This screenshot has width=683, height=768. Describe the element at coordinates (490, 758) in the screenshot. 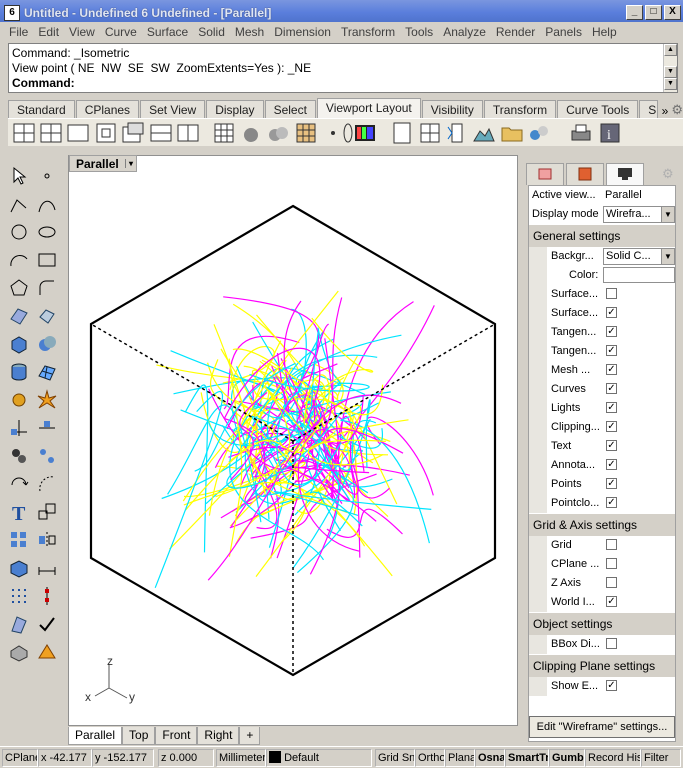

I see `status-osnap: Osnap` at that location.